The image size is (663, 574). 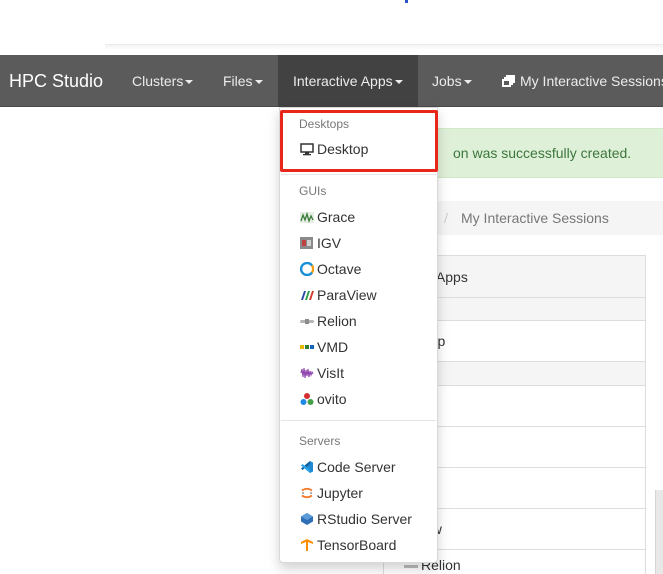 I want to click on paraview-icon, so click(x=307, y=295).